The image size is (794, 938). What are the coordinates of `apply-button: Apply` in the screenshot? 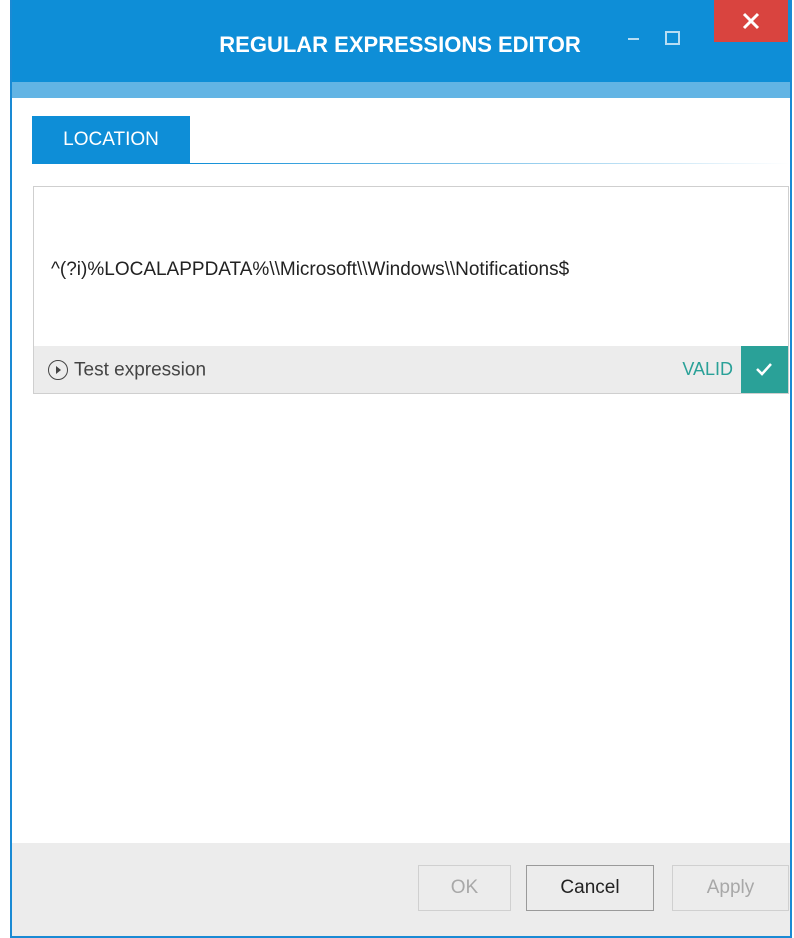 It's located at (730, 888).